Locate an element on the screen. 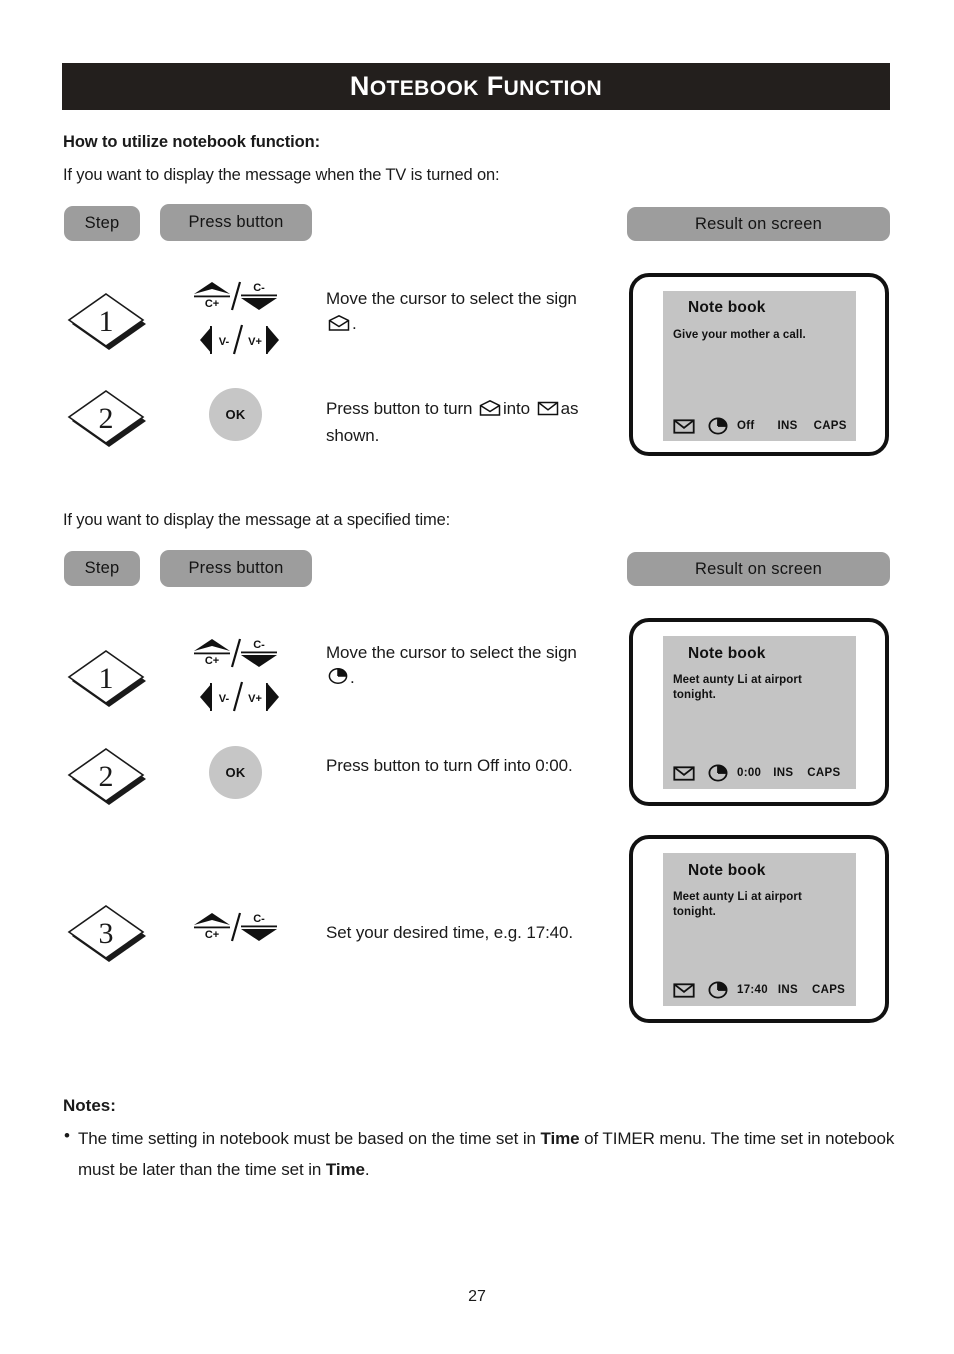 The height and width of the screenshot is (1354, 954). column-header-press-button-2: Press button is located at coordinates (236, 568).